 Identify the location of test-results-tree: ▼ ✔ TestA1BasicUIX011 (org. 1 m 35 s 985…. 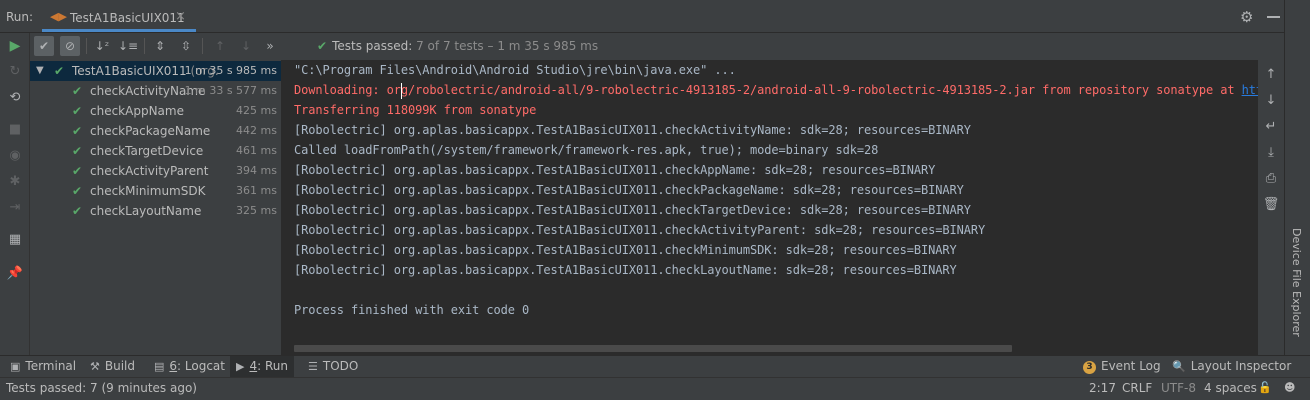
(156, 207).